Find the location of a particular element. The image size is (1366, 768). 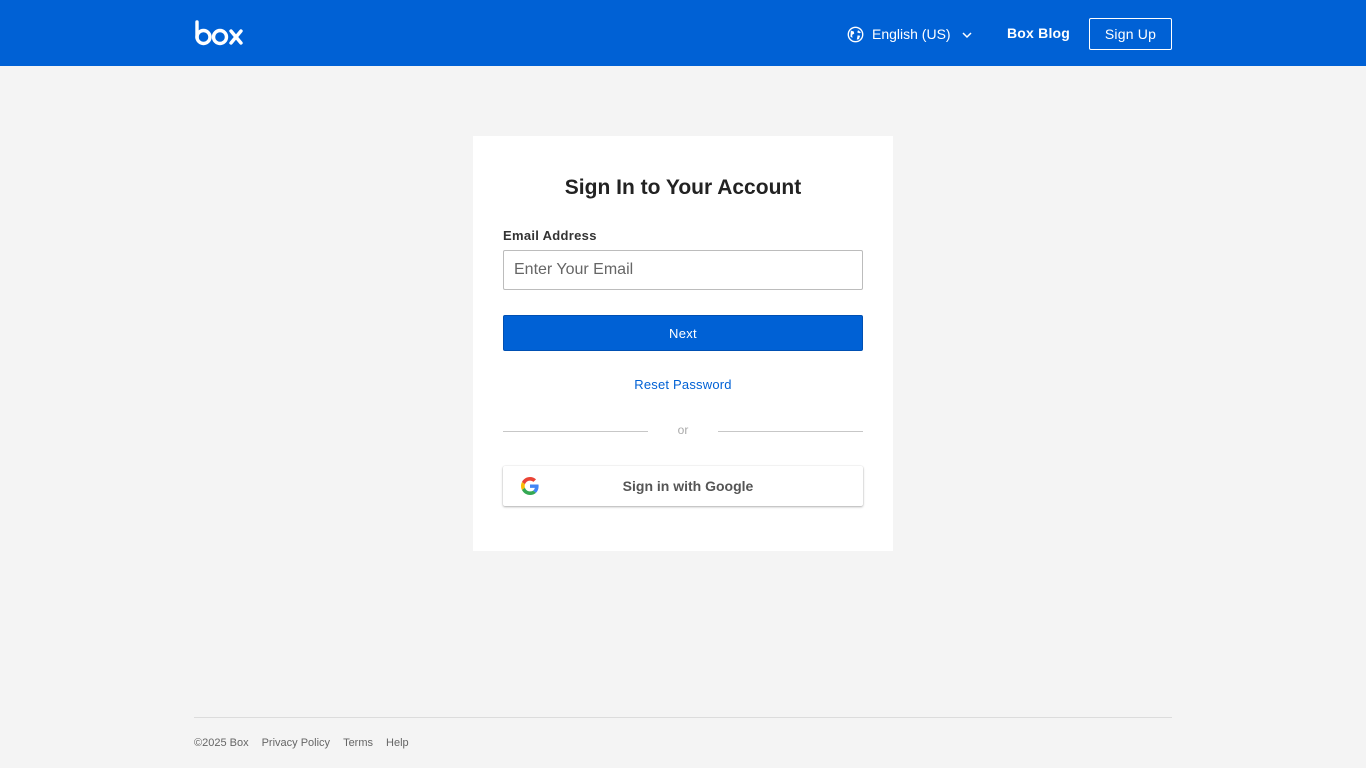

language-selector: English (US) is located at coordinates (910, 34).